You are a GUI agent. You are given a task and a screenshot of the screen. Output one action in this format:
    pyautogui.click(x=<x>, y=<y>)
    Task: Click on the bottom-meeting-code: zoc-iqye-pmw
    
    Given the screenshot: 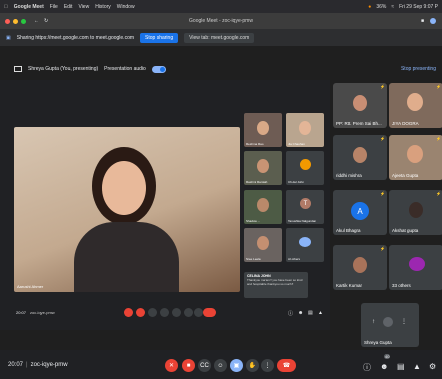 What is the action you would take?
    pyautogui.click(x=49, y=364)
    